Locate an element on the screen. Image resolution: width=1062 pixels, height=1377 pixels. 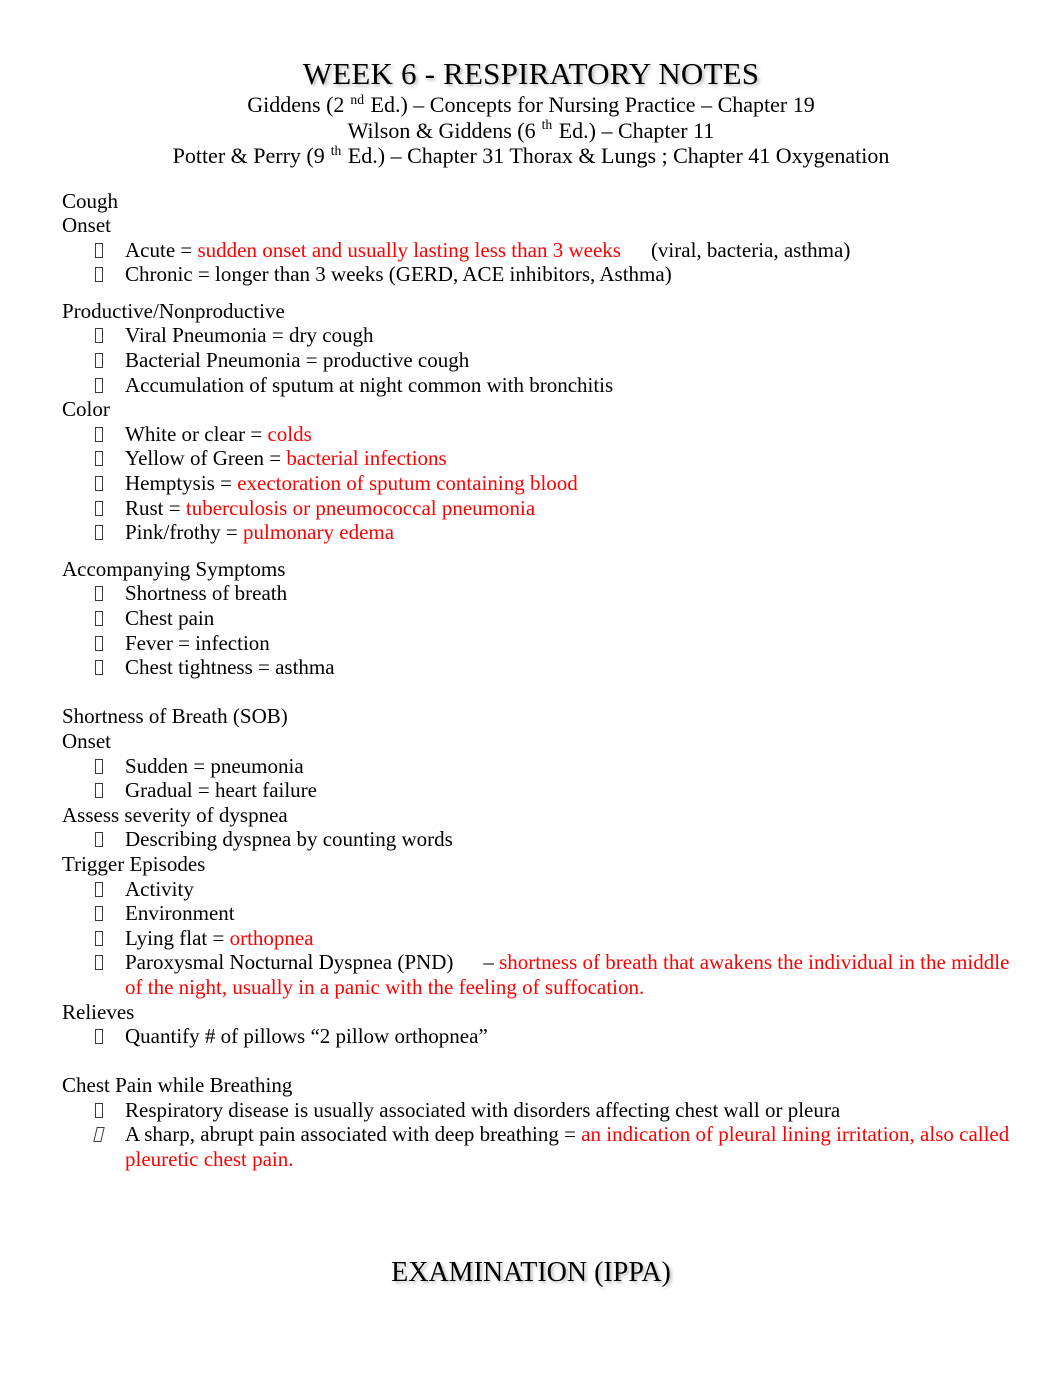
subtitle-2-pre: Wilson & Giddens (6 is located at coordinates (441, 130).